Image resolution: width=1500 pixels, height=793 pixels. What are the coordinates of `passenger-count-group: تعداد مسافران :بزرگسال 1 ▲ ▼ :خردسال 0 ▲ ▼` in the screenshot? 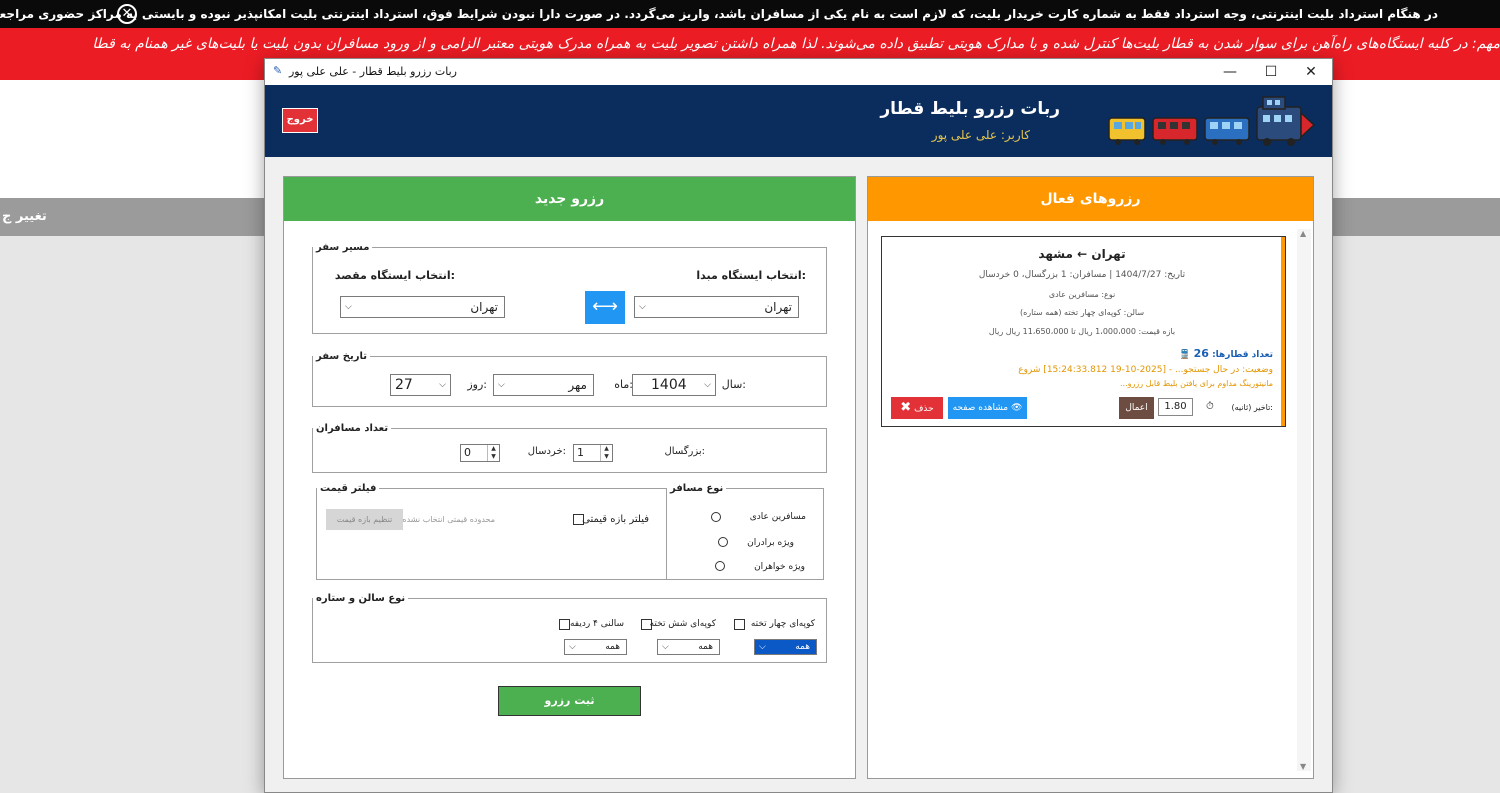 It's located at (569, 448).